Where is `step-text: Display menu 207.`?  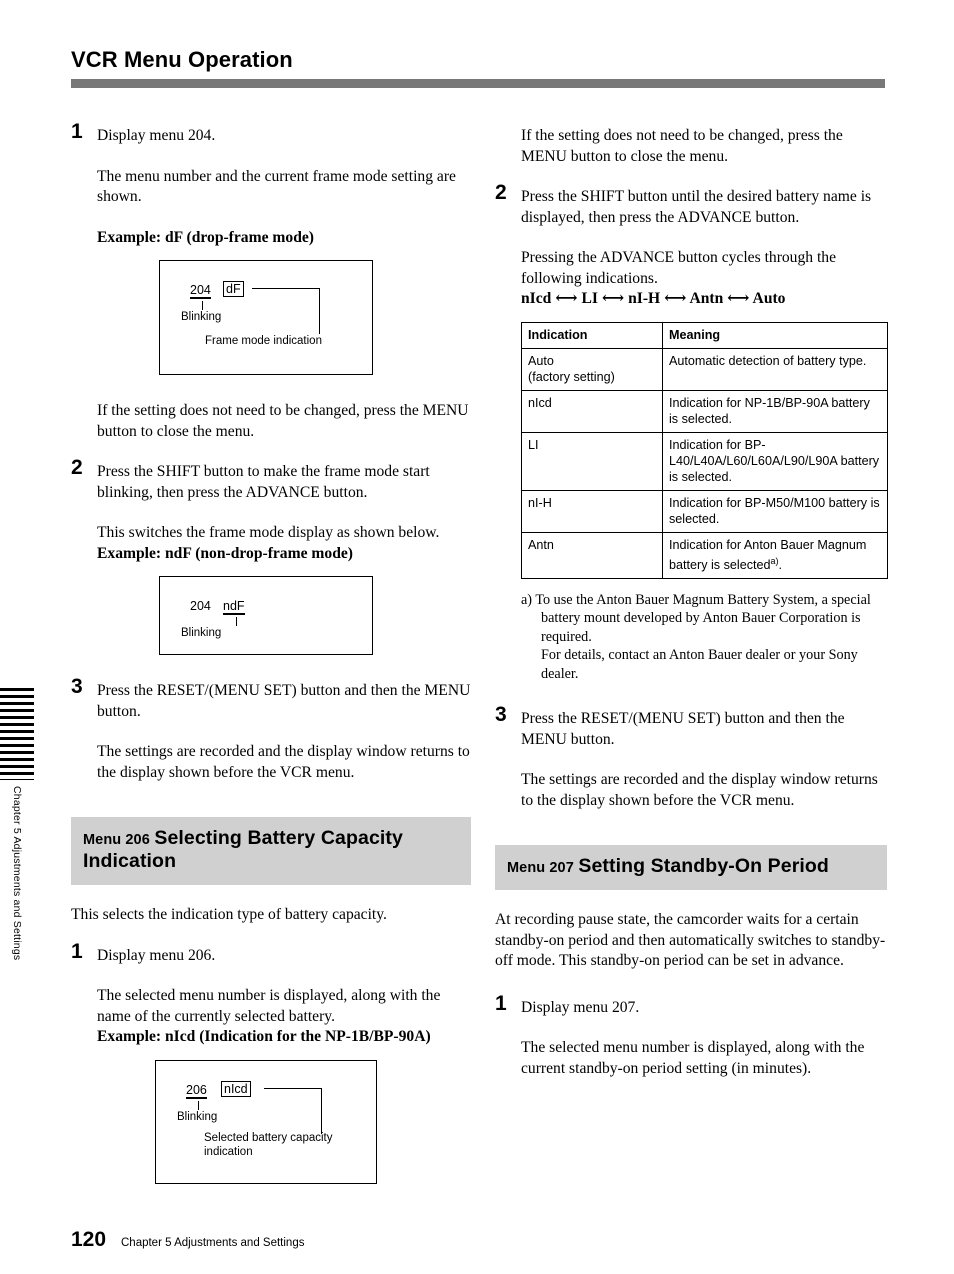
step-text: Display menu 207. is located at coordinates (580, 1007).